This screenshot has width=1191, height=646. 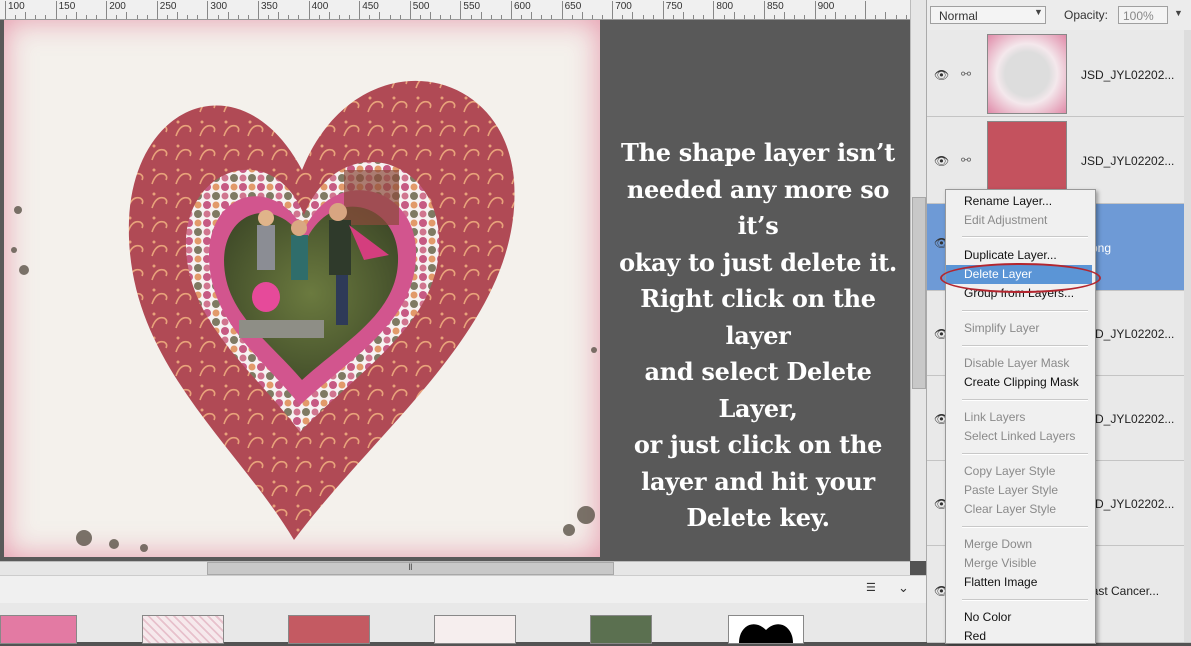 I want to click on ruler-label: 150, so click(x=67, y=6).